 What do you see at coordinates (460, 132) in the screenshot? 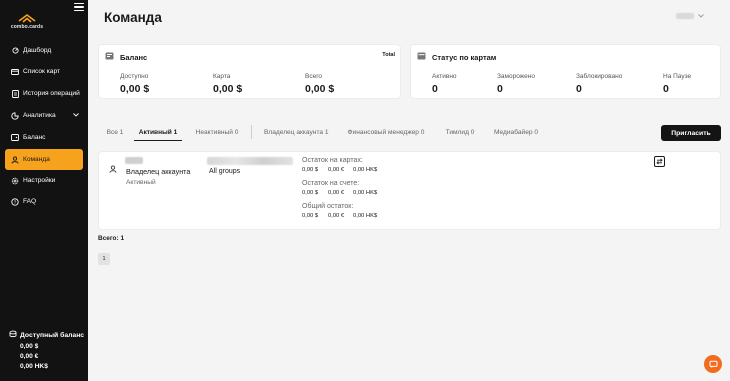
I see `tab-teamlead: Тимлид 0` at bounding box center [460, 132].